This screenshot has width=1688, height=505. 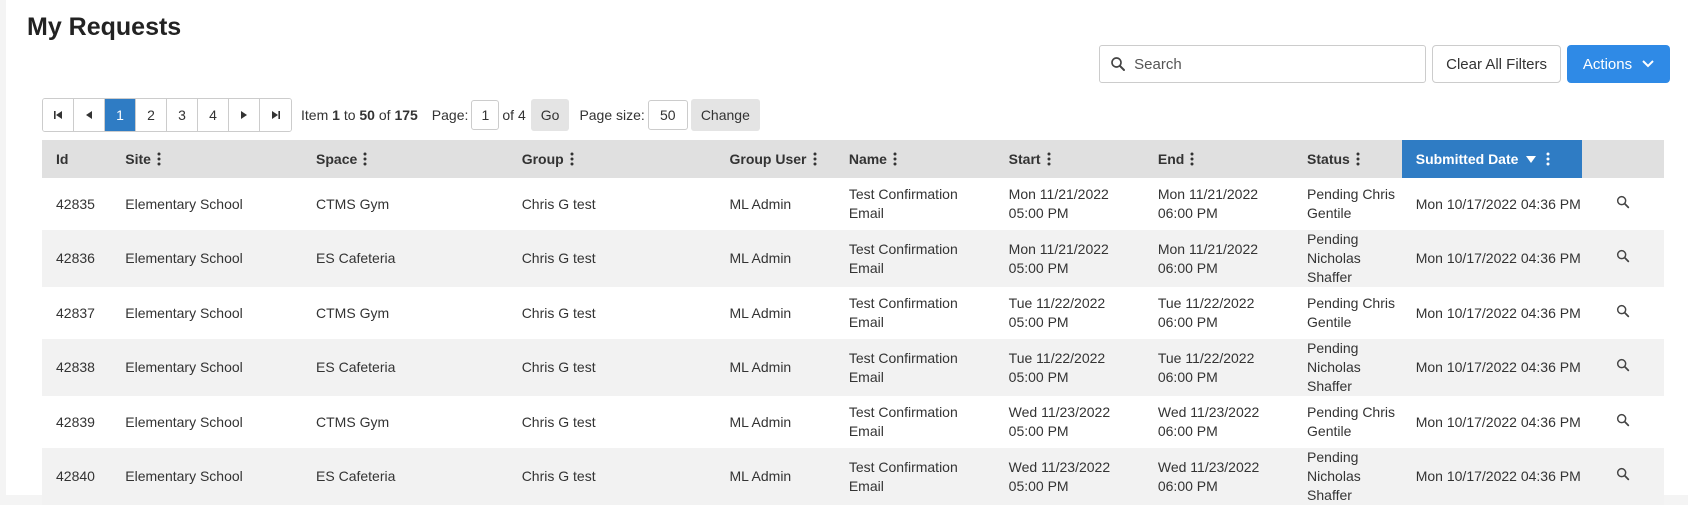 I want to click on header-group-user-label: Group User, so click(x=768, y=159).